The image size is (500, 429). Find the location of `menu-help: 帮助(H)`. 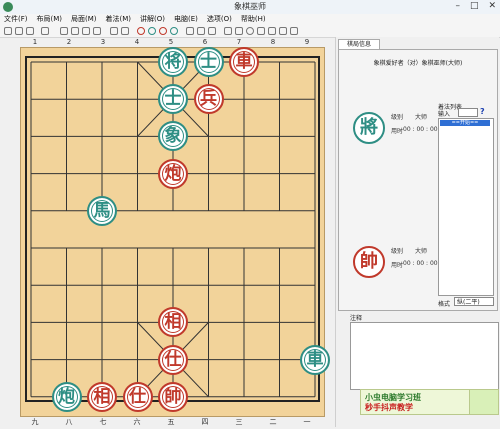

menu-help: 帮助(H) is located at coordinates (253, 19).